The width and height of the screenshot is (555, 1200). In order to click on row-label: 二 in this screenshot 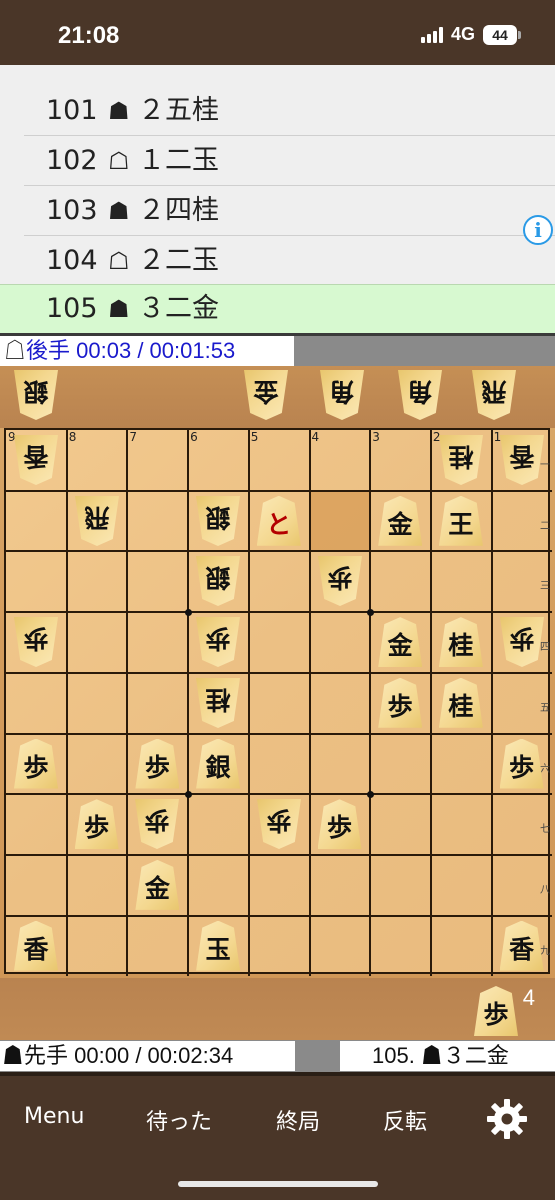, I will do `click(545, 526)`.